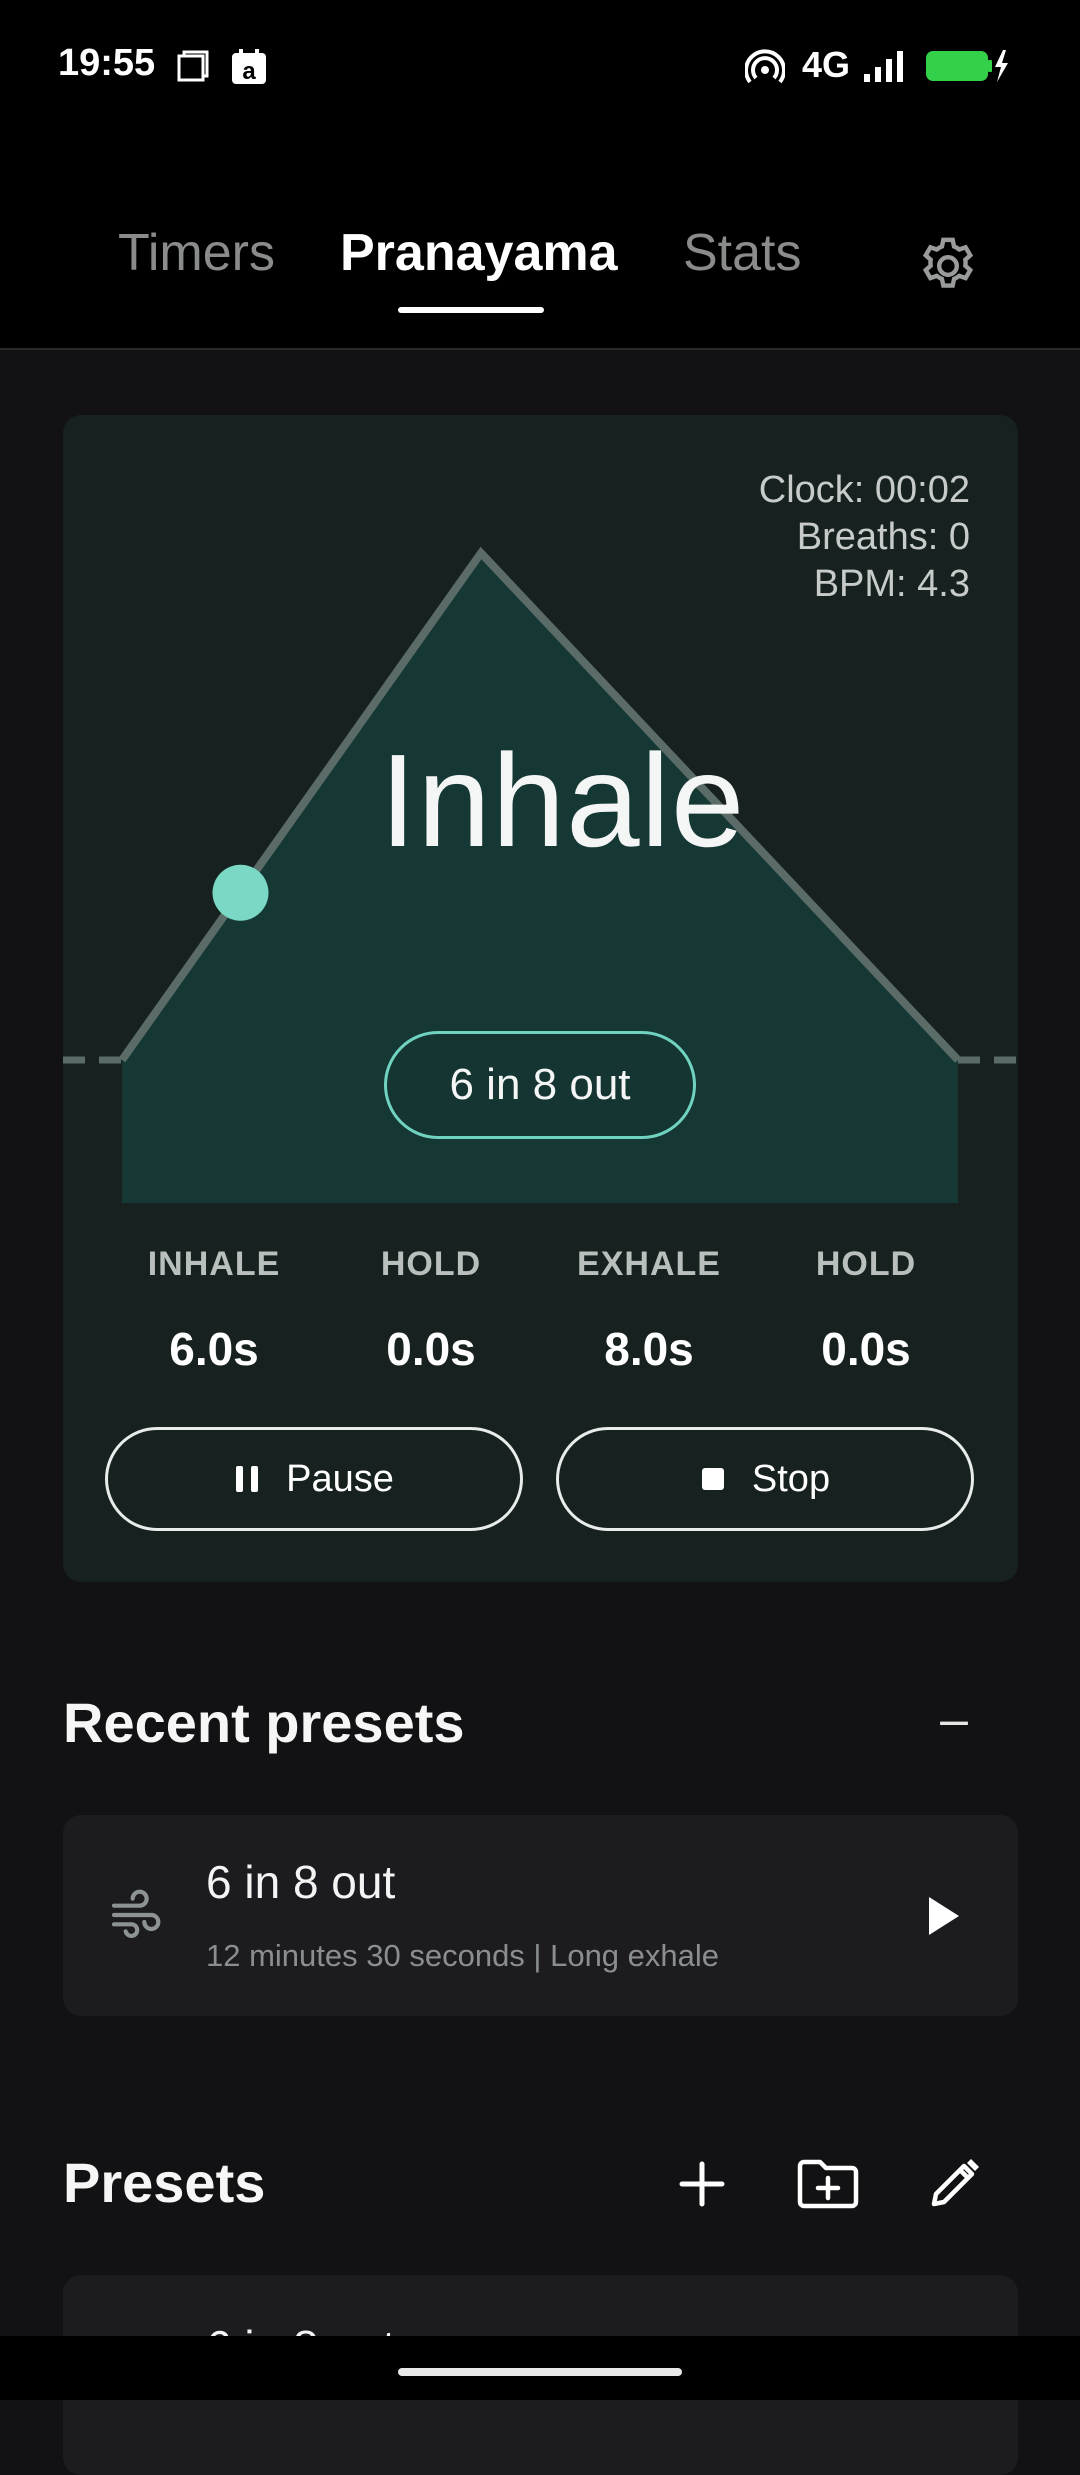 This screenshot has width=1080, height=2475. What do you see at coordinates (249, 71) in the screenshot?
I see `svg-text: a` at bounding box center [249, 71].